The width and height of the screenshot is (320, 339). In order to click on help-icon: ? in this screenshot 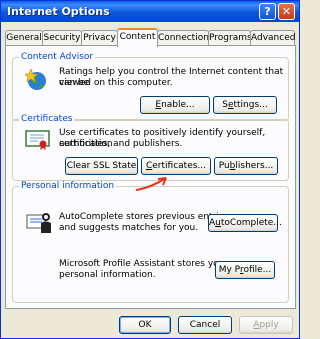, I will do `click(267, 11)`.